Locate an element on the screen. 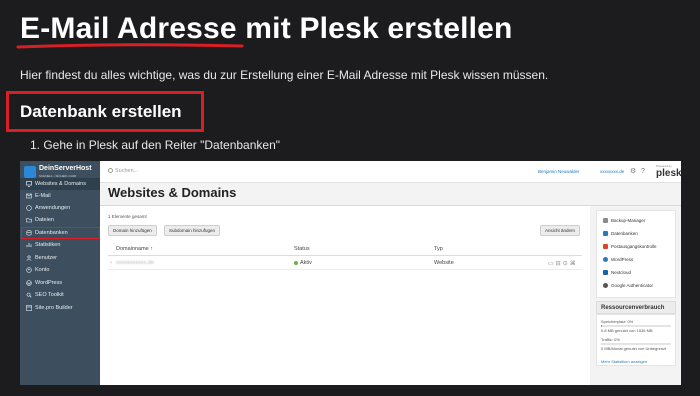 The width and height of the screenshot is (700, 396). plesk-logo: Powered by plesk is located at coordinates (668, 172).